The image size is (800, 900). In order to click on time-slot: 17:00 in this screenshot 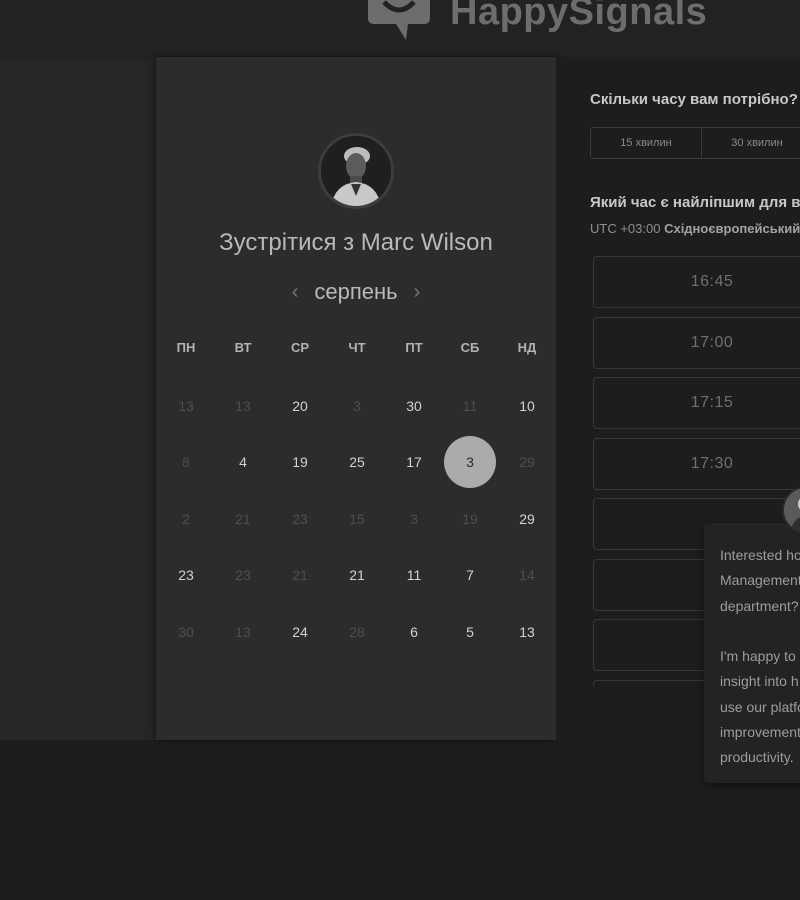, I will do `click(696, 342)`.